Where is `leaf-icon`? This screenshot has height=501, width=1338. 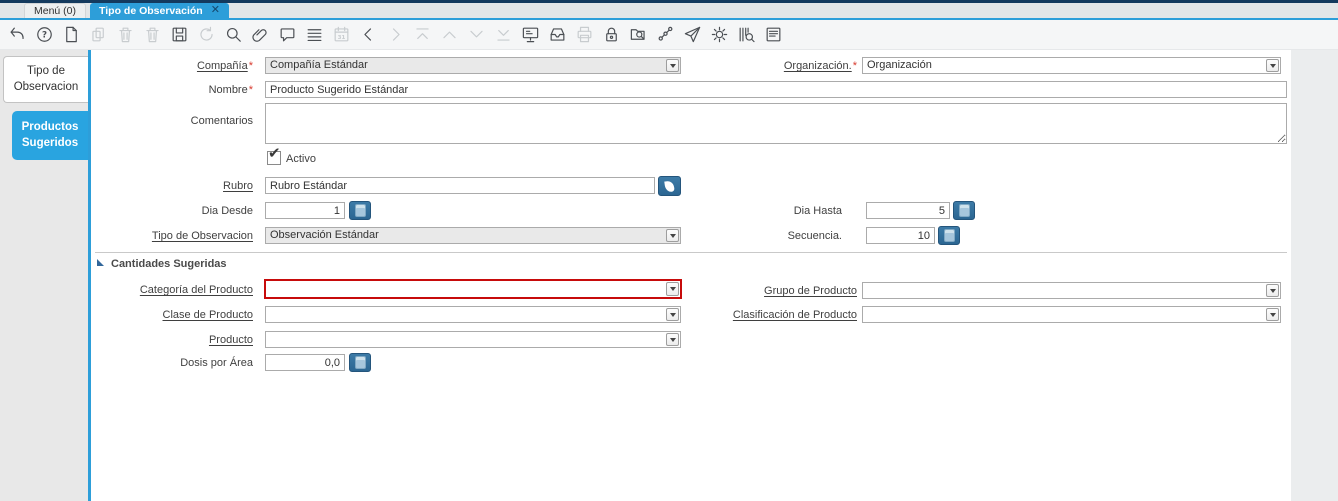 leaf-icon is located at coordinates (669, 186).